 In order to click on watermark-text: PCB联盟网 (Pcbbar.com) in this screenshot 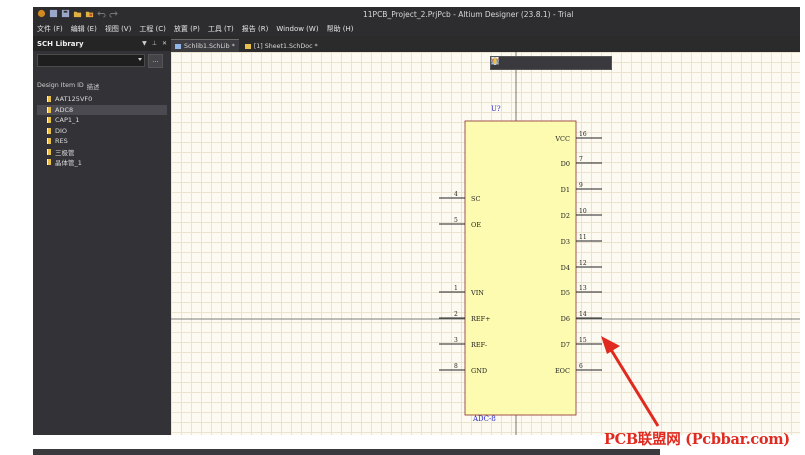, I will do `click(697, 439)`.